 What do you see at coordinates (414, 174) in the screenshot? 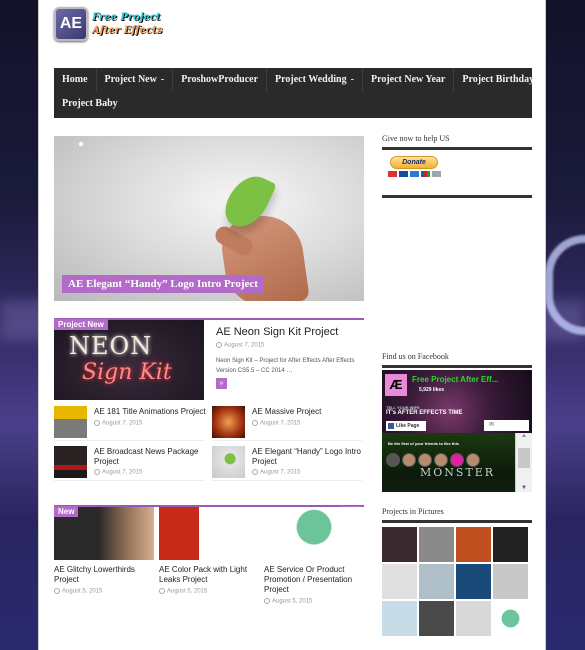
I see `amex-icon` at bounding box center [414, 174].